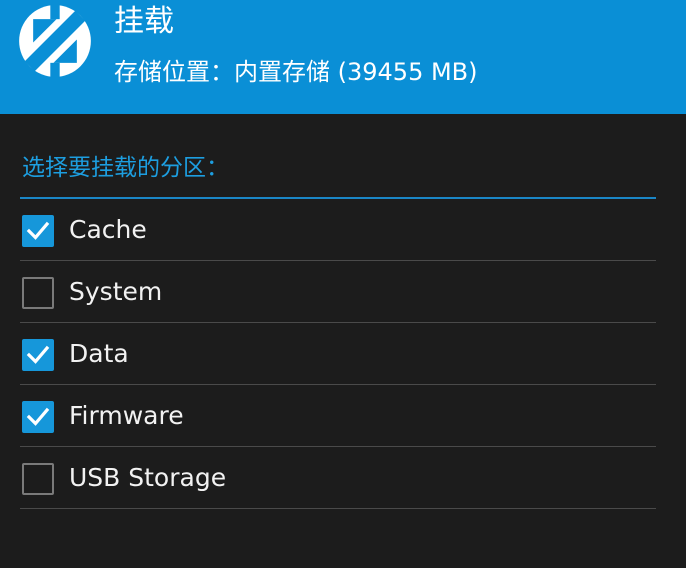 The width and height of the screenshot is (686, 568). Describe the element at coordinates (55, 41) in the screenshot. I see `twrp-logo-icon` at that location.